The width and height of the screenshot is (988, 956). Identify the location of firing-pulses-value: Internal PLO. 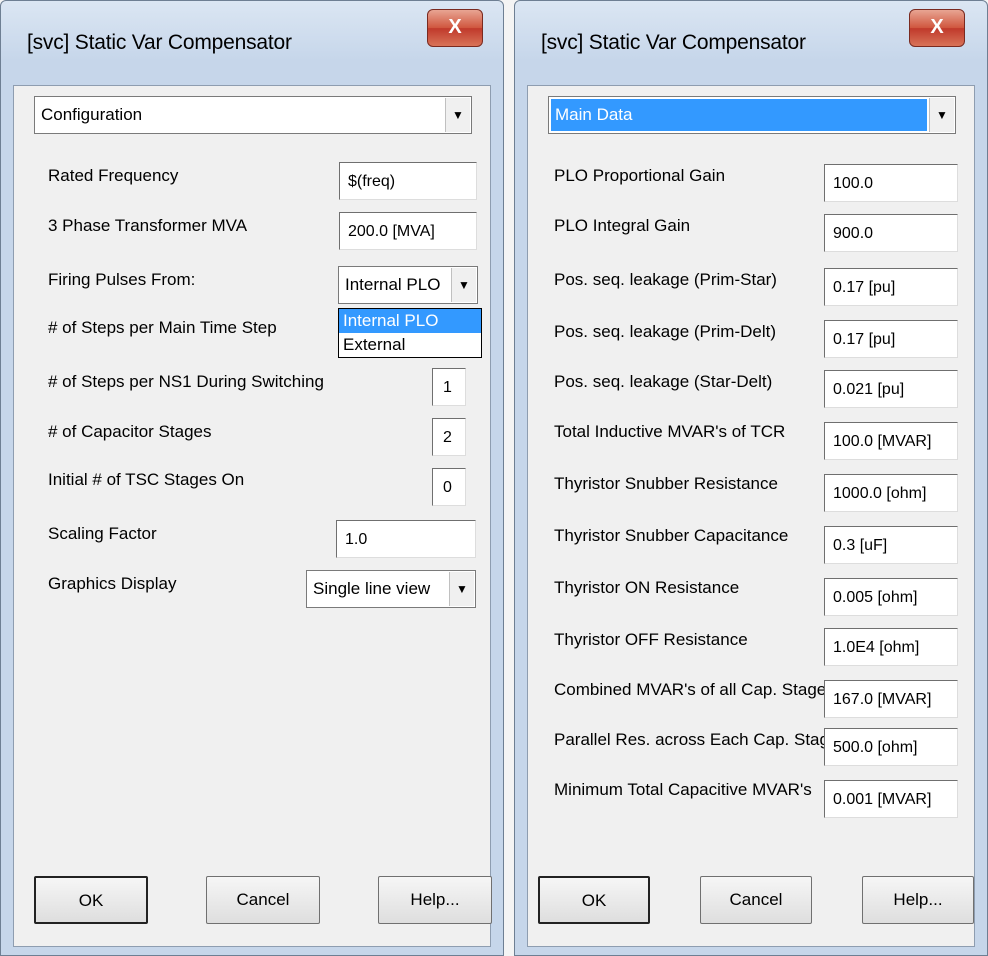
(393, 284).